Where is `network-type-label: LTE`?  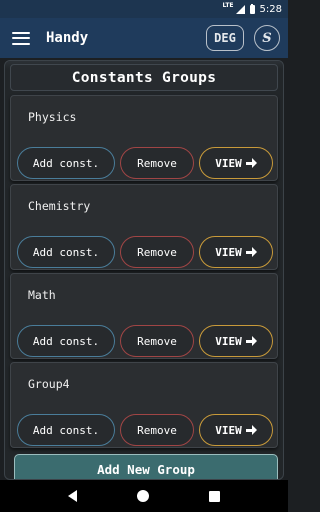 network-type-label: LTE is located at coordinates (228, 5).